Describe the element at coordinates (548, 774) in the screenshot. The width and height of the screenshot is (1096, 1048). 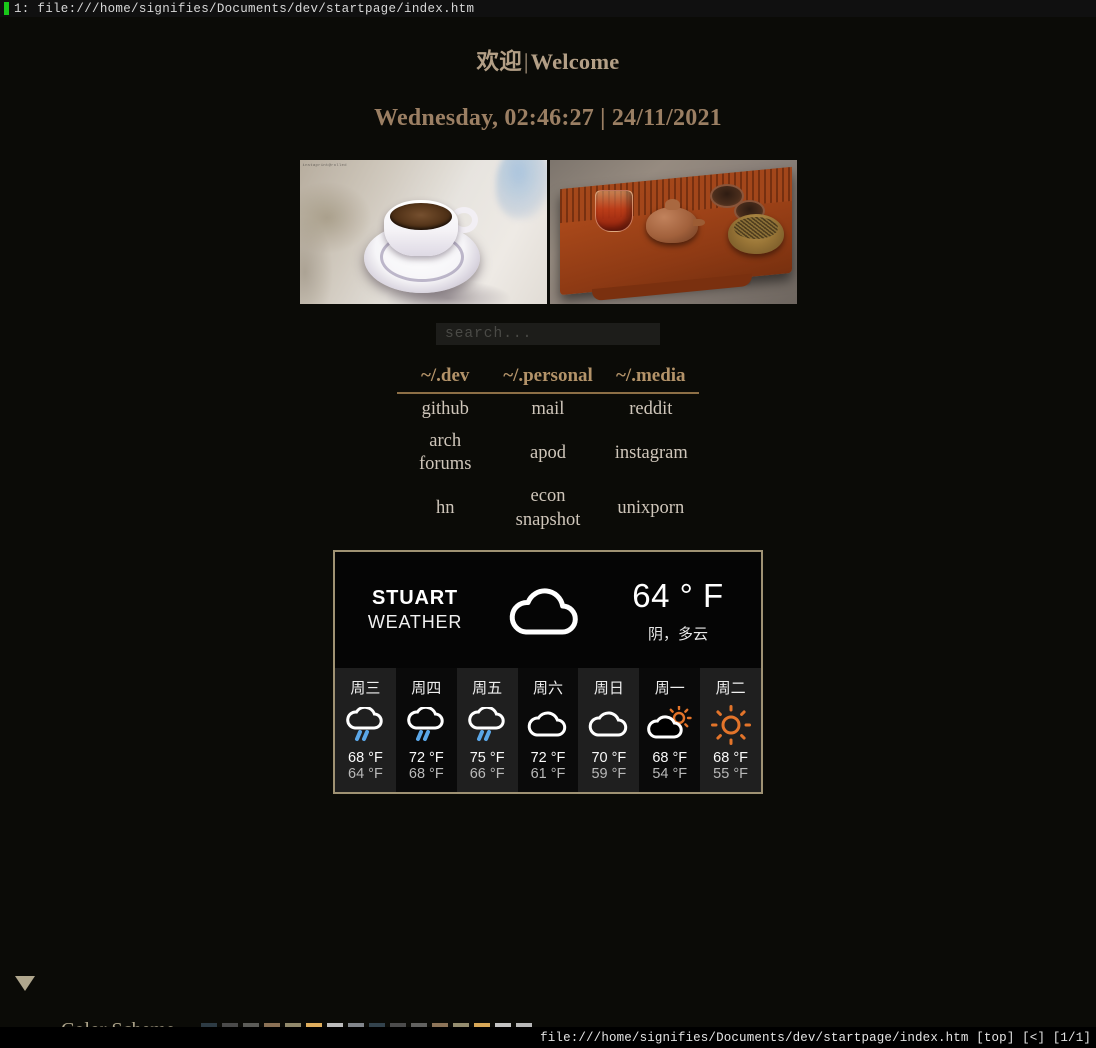
I see `forecast-low-temp: 61 °F` at that location.